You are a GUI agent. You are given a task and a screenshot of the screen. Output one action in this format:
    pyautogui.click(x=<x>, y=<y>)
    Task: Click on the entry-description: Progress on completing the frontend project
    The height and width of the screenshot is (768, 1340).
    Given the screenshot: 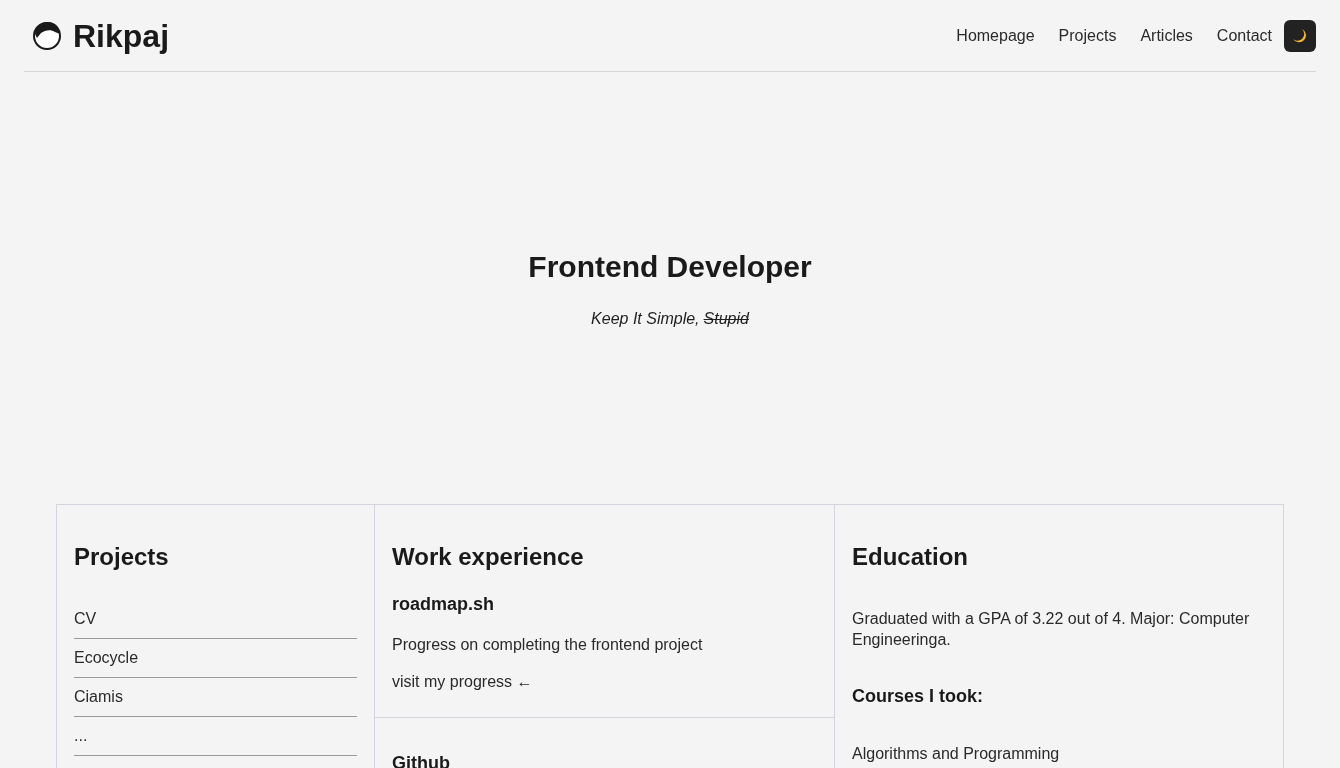 What is the action you would take?
    pyautogui.click(x=548, y=645)
    